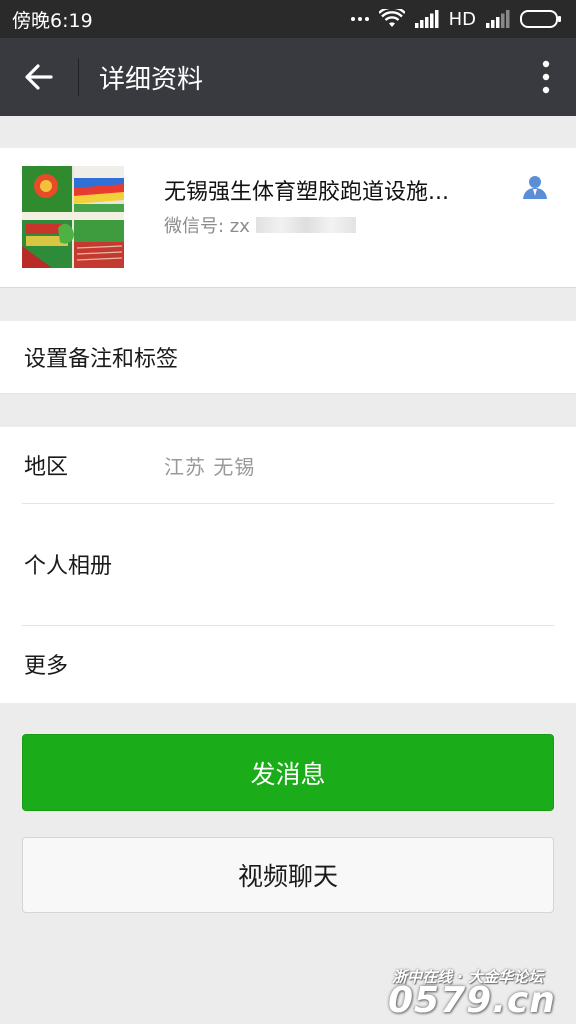 The width and height of the screenshot is (576, 1024). I want to click on battery-icon, so click(540, 19).